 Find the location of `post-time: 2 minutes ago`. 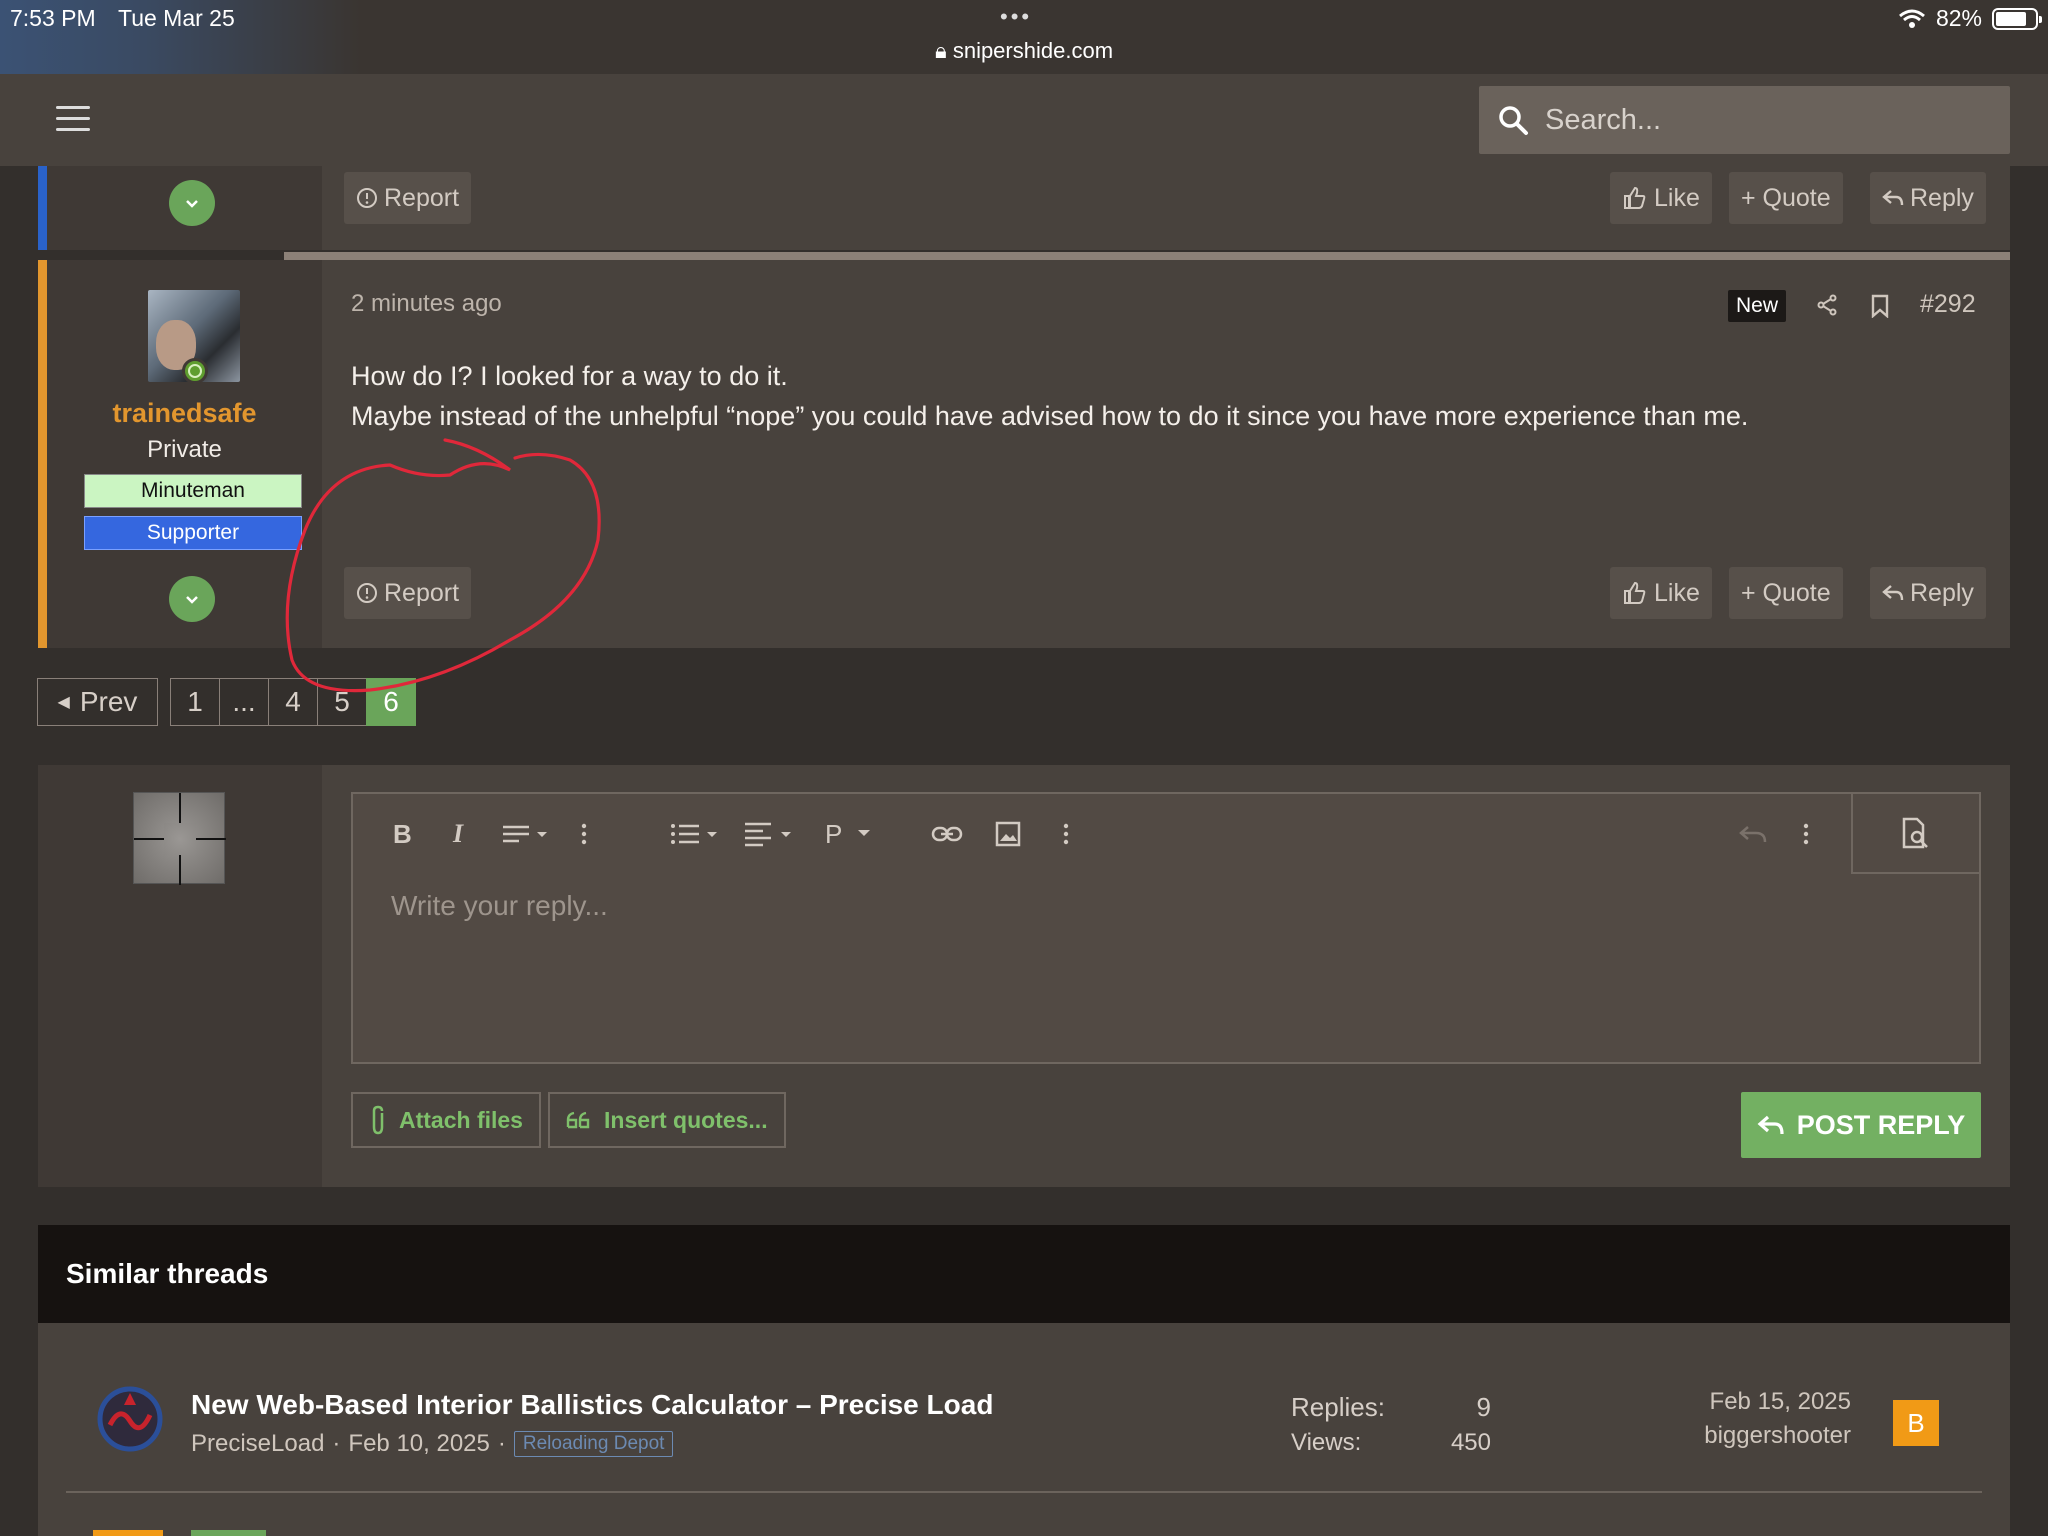

post-time: 2 minutes ago is located at coordinates (426, 304).